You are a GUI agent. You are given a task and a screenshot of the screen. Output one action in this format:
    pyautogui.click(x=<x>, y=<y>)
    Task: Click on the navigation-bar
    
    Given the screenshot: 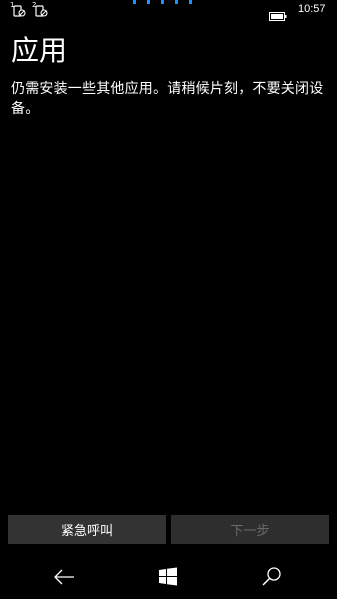 What is the action you would take?
    pyautogui.click(x=168, y=577)
    